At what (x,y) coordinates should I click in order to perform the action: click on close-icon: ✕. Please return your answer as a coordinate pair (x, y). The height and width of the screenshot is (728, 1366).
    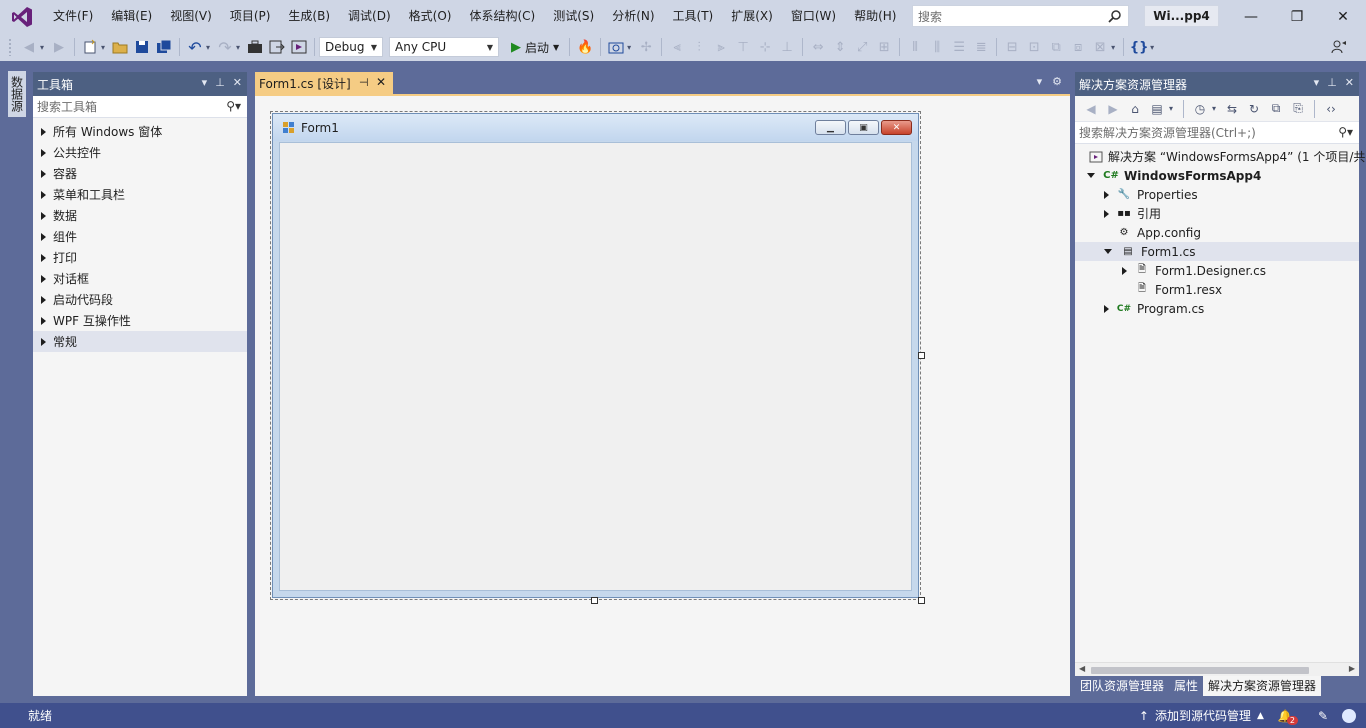
    Looking at the image, I should click on (237, 82).